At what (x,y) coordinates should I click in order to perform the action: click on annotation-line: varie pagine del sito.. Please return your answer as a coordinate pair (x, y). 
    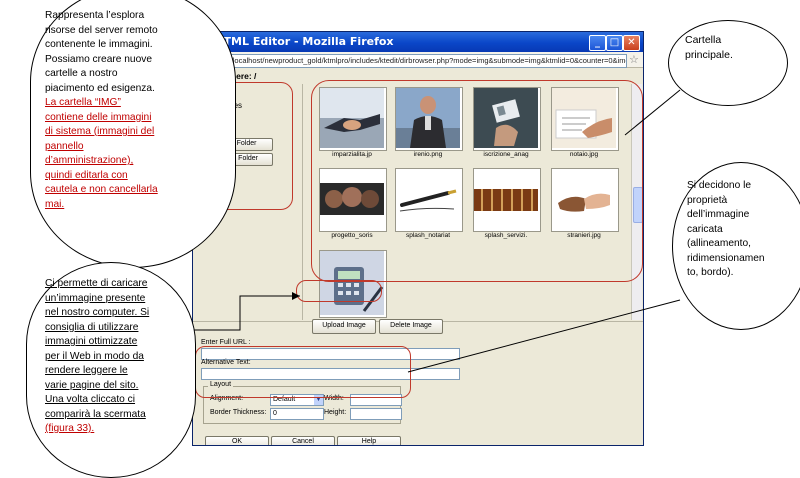
    Looking at the image, I should click on (92, 385).